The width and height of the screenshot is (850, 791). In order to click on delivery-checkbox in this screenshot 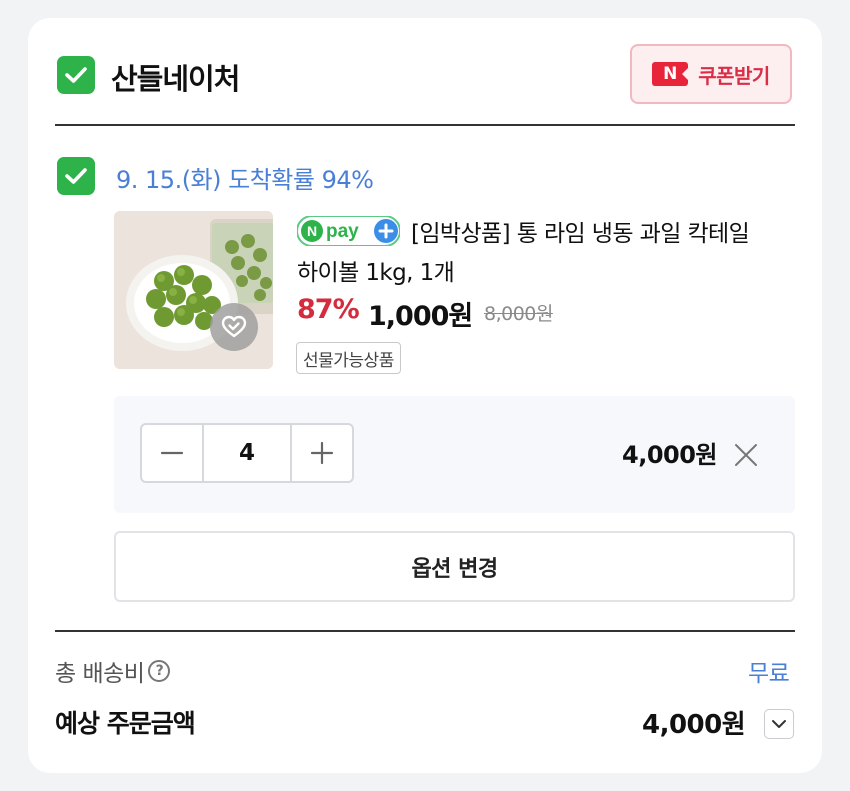, I will do `click(76, 176)`.